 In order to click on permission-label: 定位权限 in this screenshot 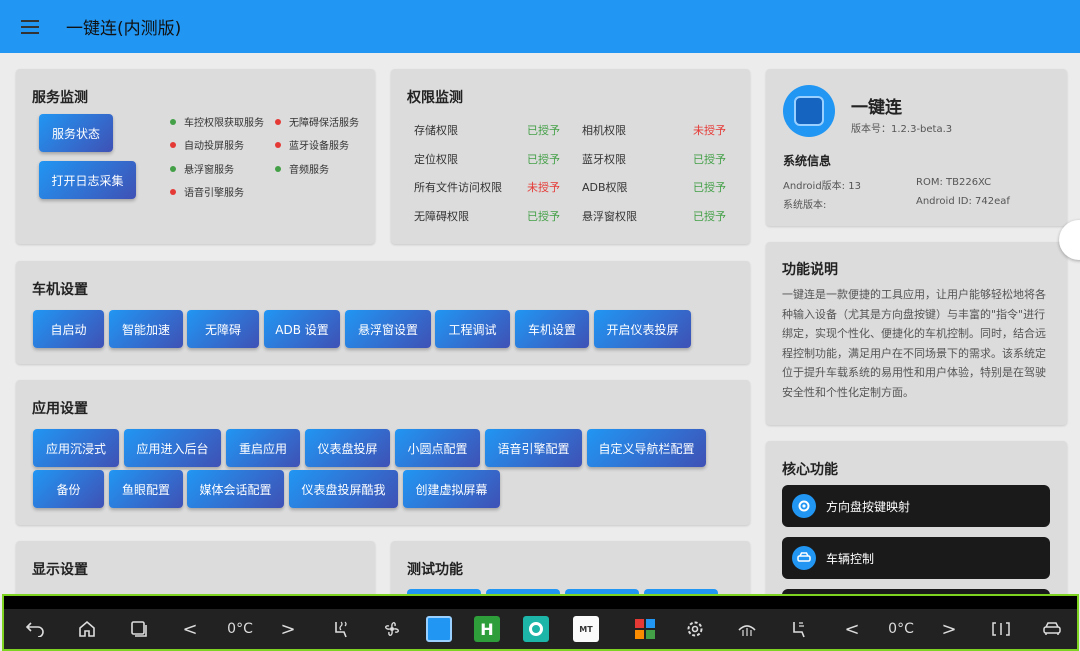, I will do `click(436, 159)`.